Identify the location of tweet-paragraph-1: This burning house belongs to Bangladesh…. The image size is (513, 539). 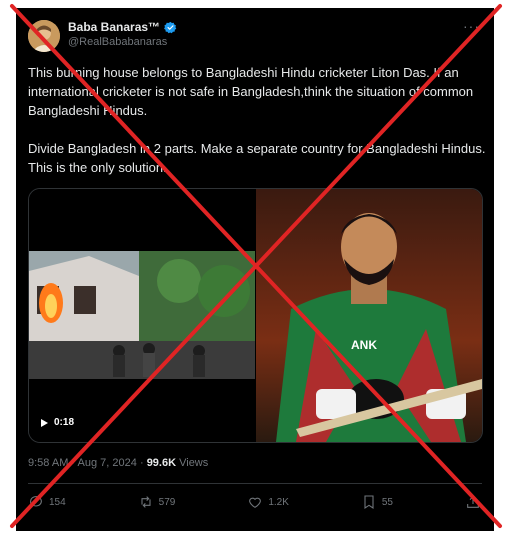
(252, 91).